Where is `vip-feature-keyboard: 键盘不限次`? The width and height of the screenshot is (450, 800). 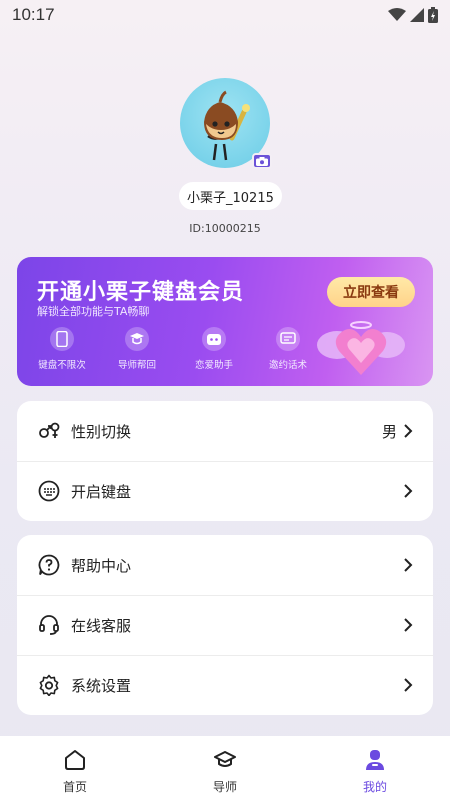
vip-feature-keyboard: 键盘不限次 is located at coordinates (62, 349).